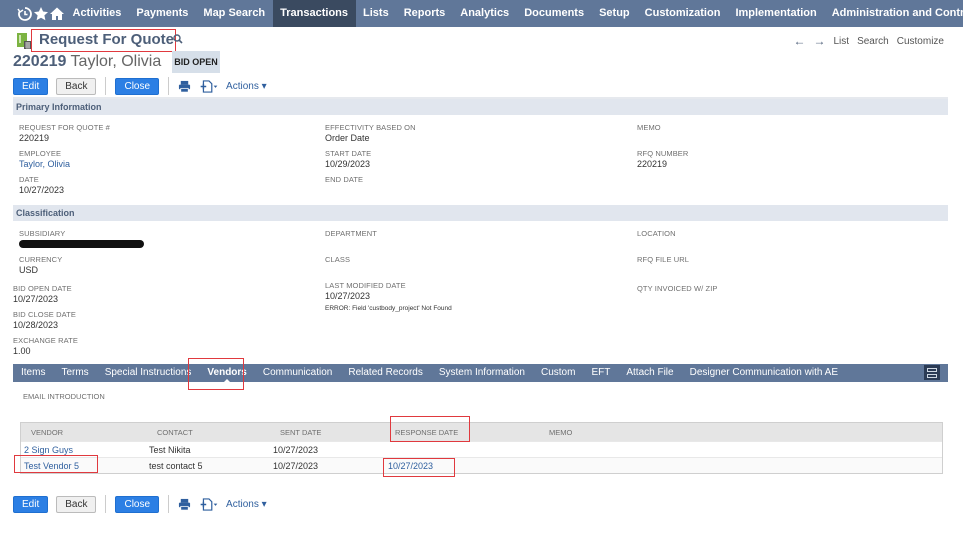 This screenshot has height=537, width=963. Describe the element at coordinates (338, 259) in the screenshot. I see `field-class: CLASS` at that location.